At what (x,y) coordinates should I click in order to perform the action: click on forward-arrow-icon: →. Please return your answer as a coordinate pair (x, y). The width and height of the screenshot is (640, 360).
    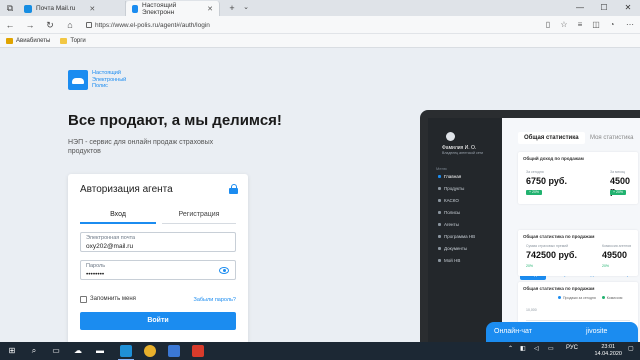
    Looking at the image, I should click on (30, 25).